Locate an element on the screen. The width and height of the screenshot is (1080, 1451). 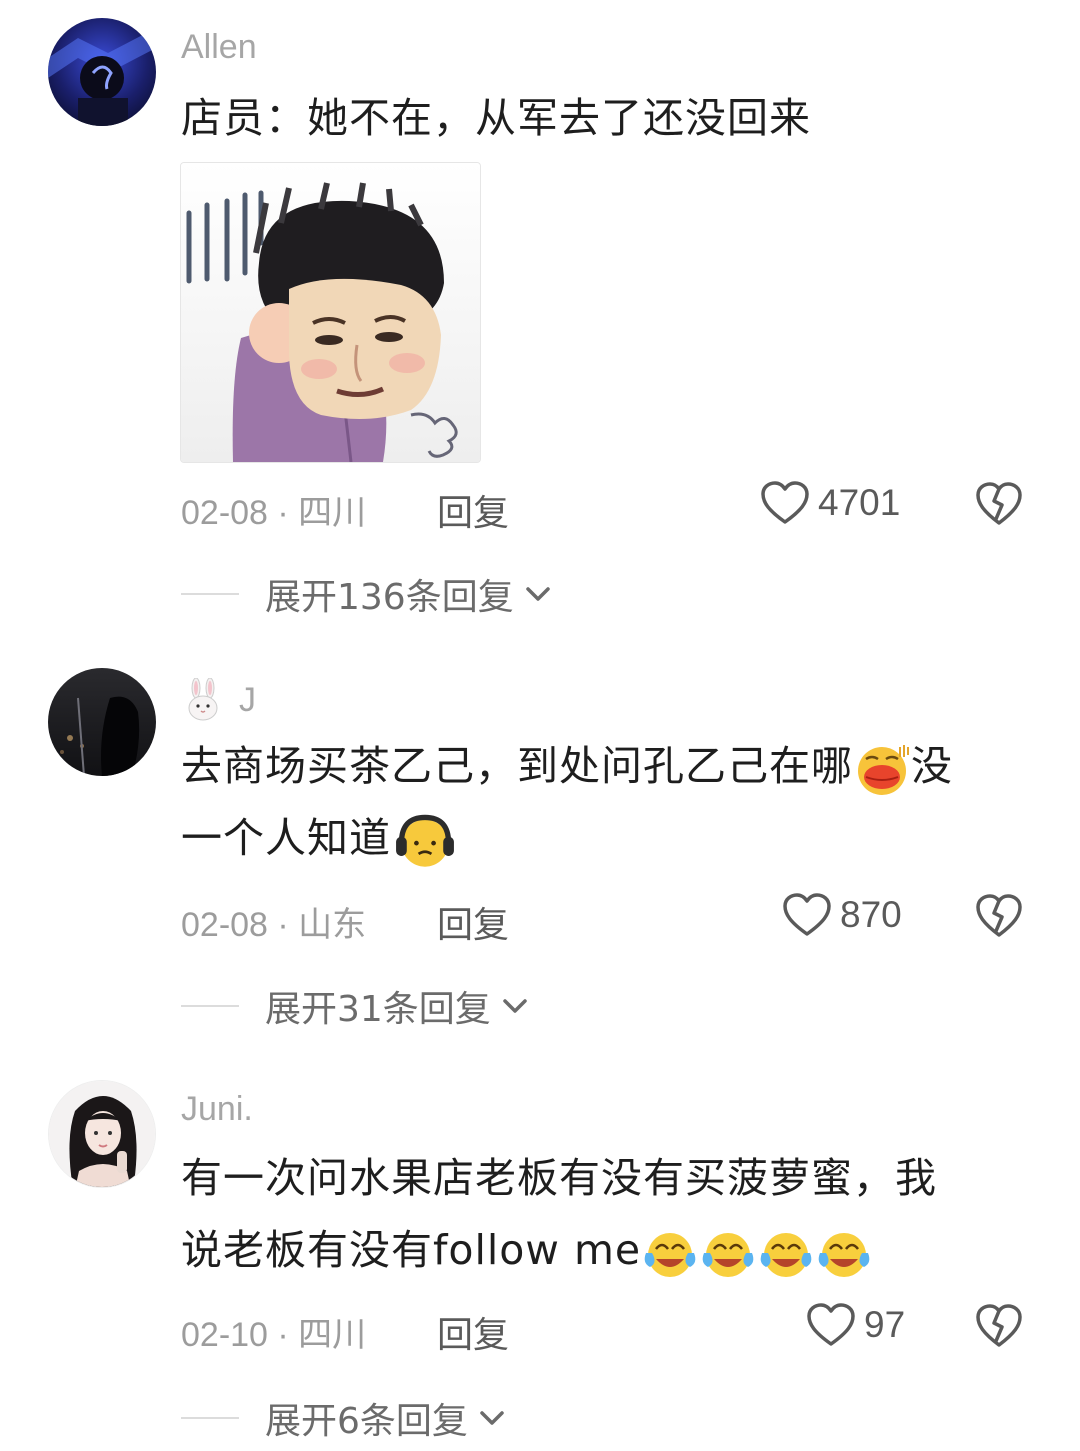
comment-text-line: 有一次问水果店老板有没有买菠萝蜜，我 is located at coordinates (559, 1178).